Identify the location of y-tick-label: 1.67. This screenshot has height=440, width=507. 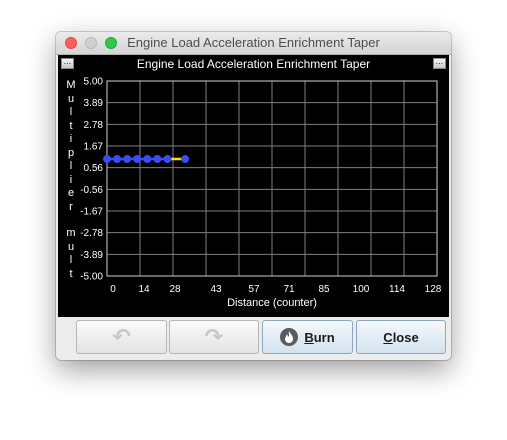
(94, 147).